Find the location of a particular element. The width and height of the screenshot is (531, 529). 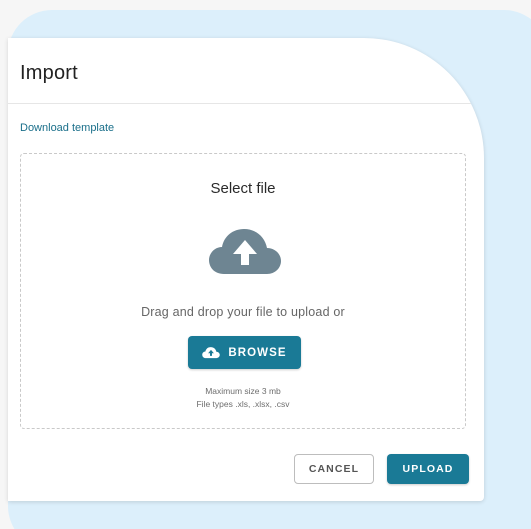

browse-label: BROWSE is located at coordinates (257, 352).